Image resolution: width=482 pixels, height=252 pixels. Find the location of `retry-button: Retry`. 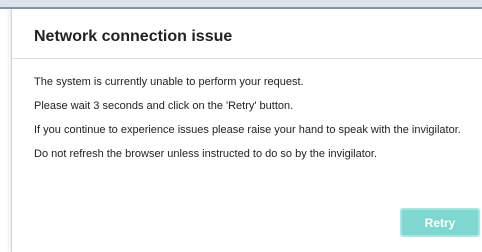

retry-button: Retry is located at coordinates (440, 222).